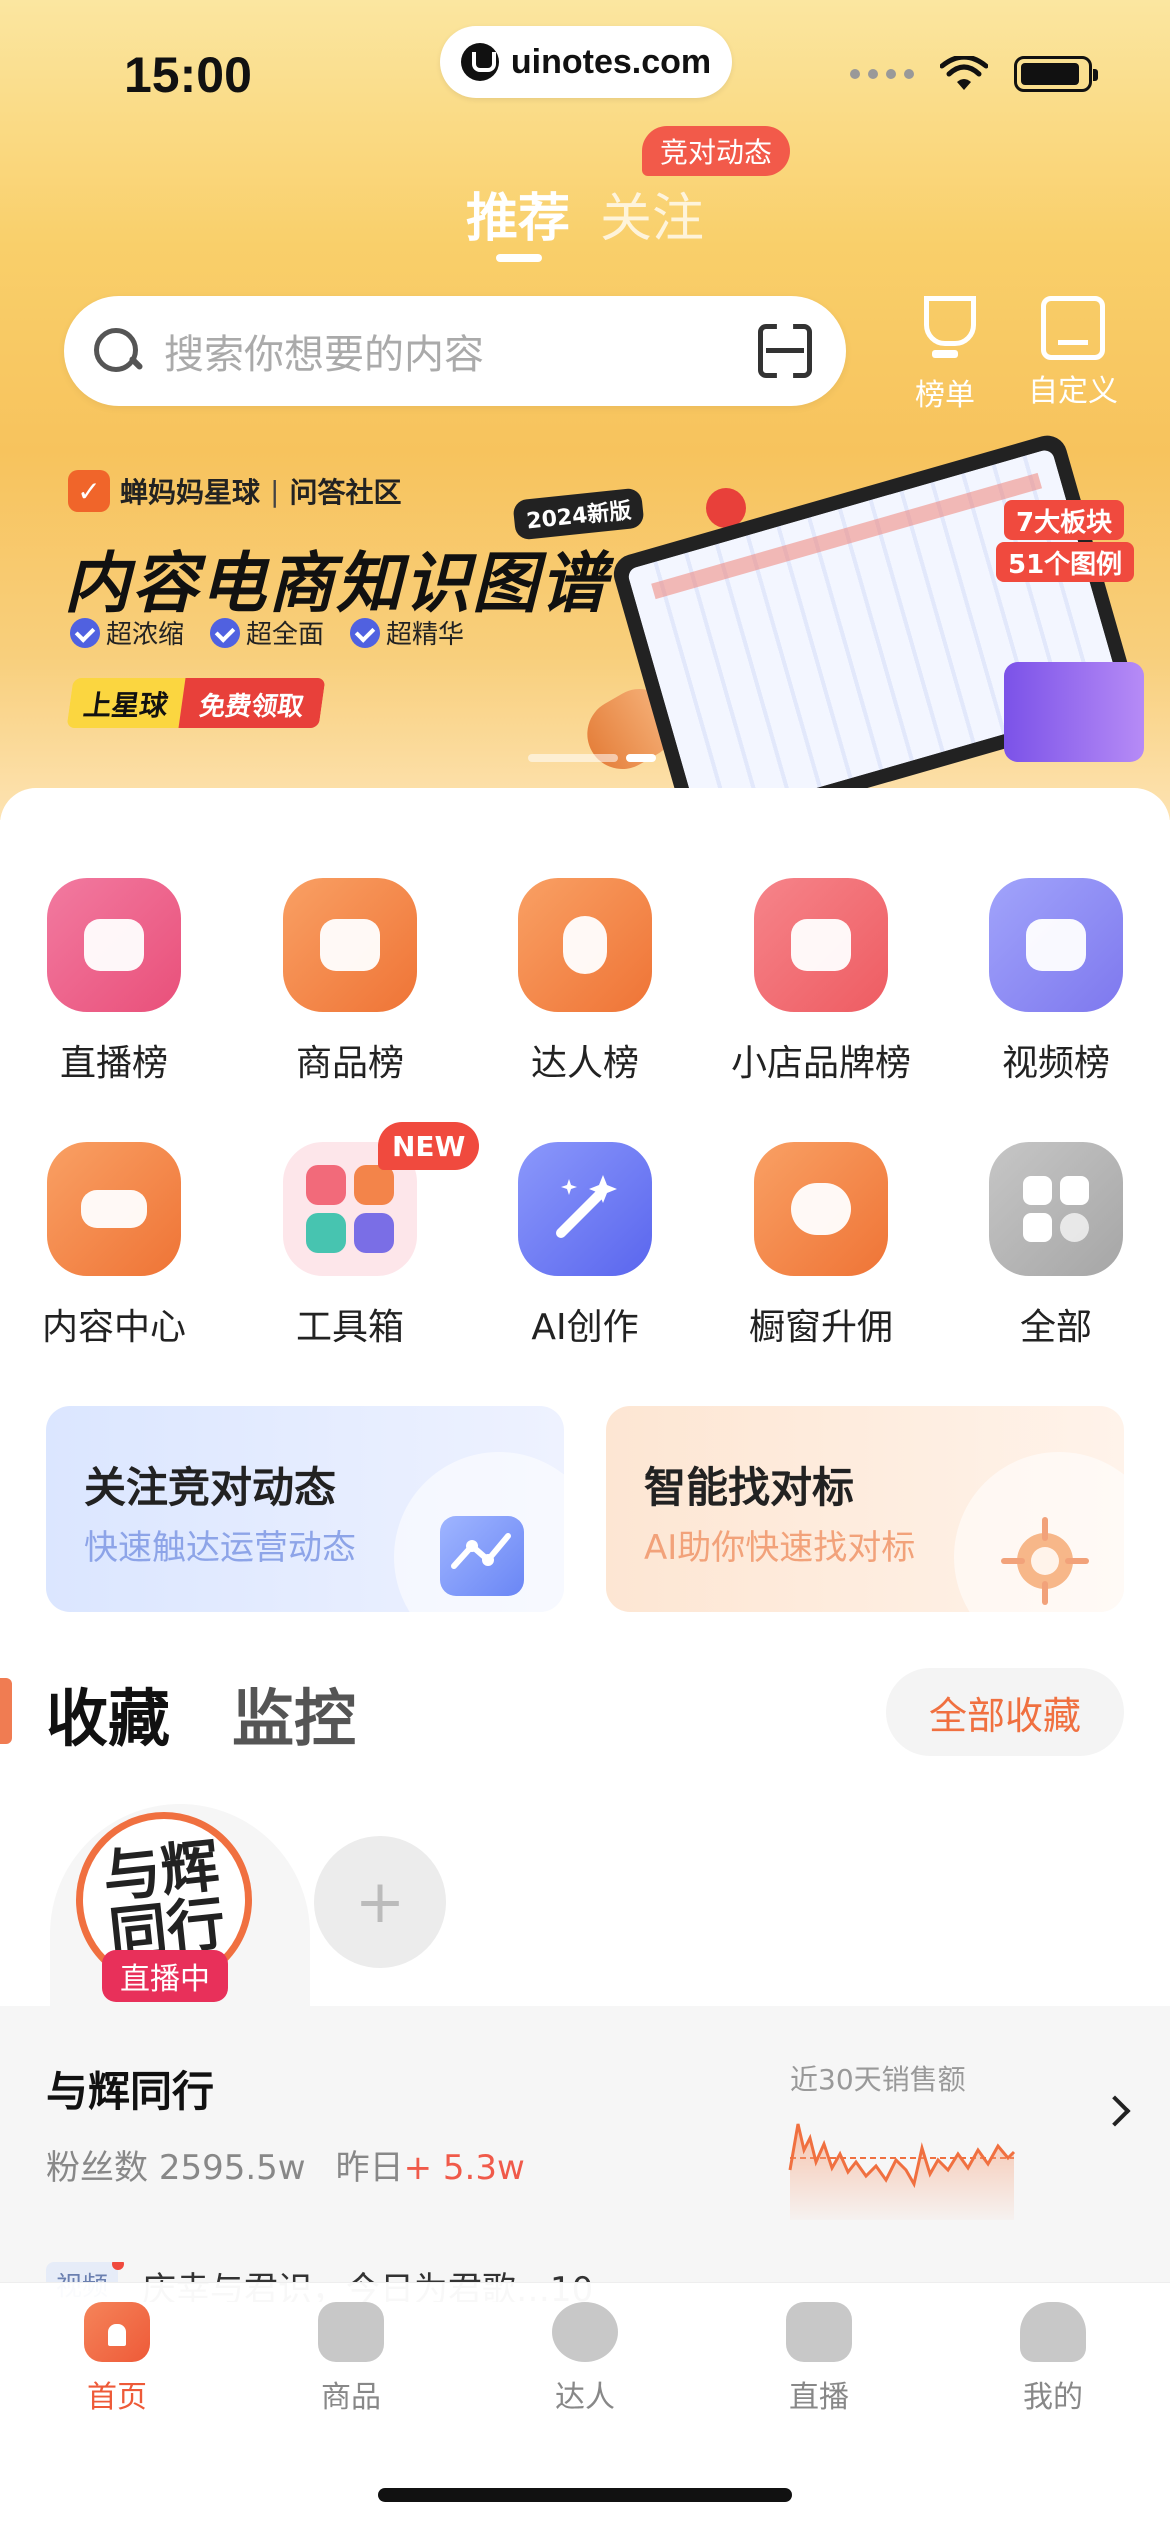 The width and height of the screenshot is (1170, 2532). What do you see at coordinates (519, 258) in the screenshot?
I see `active-tab-indicator` at bounding box center [519, 258].